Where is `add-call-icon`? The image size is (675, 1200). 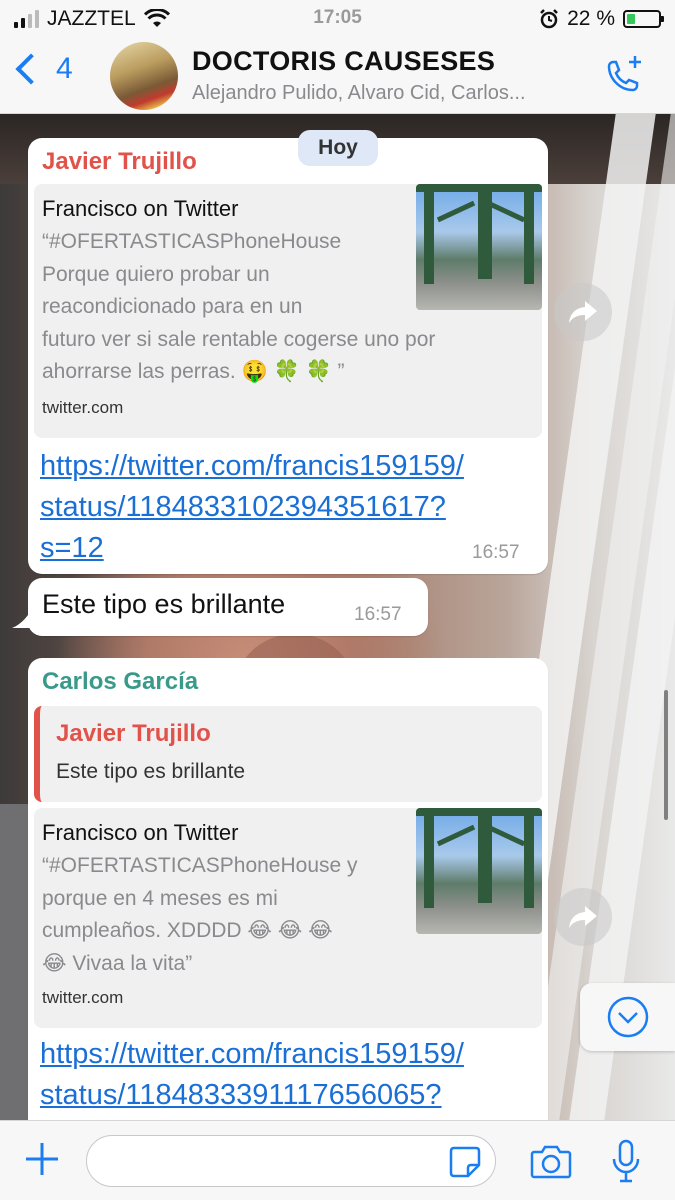
add-call-icon is located at coordinates (623, 76).